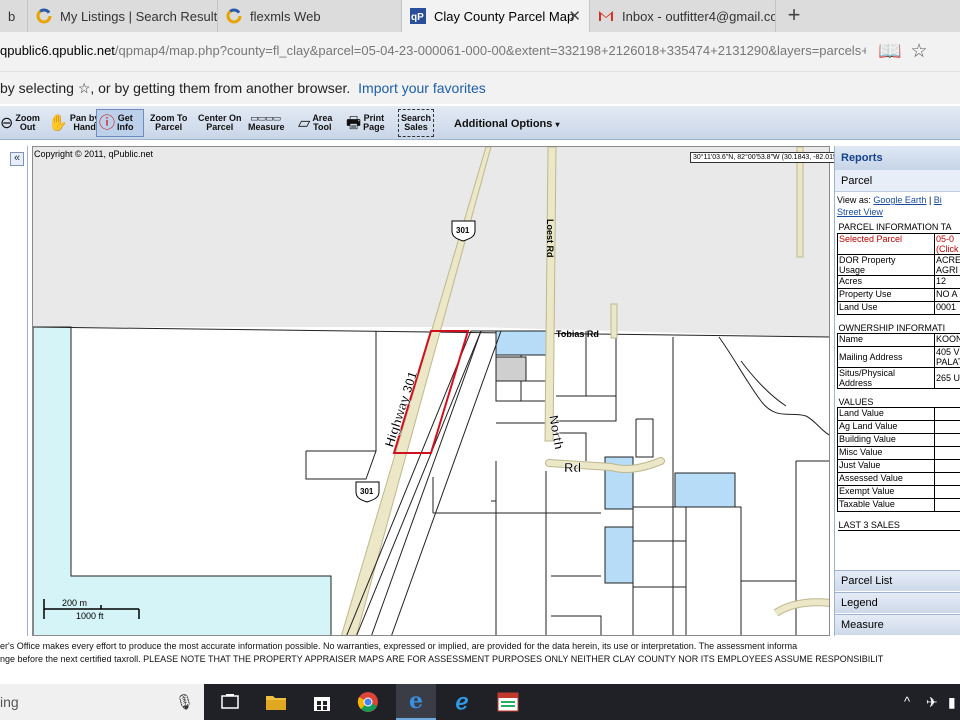 The height and width of the screenshot is (720, 960). What do you see at coordinates (856, 382) in the screenshot?
I see `key-text: Address` at bounding box center [856, 382].